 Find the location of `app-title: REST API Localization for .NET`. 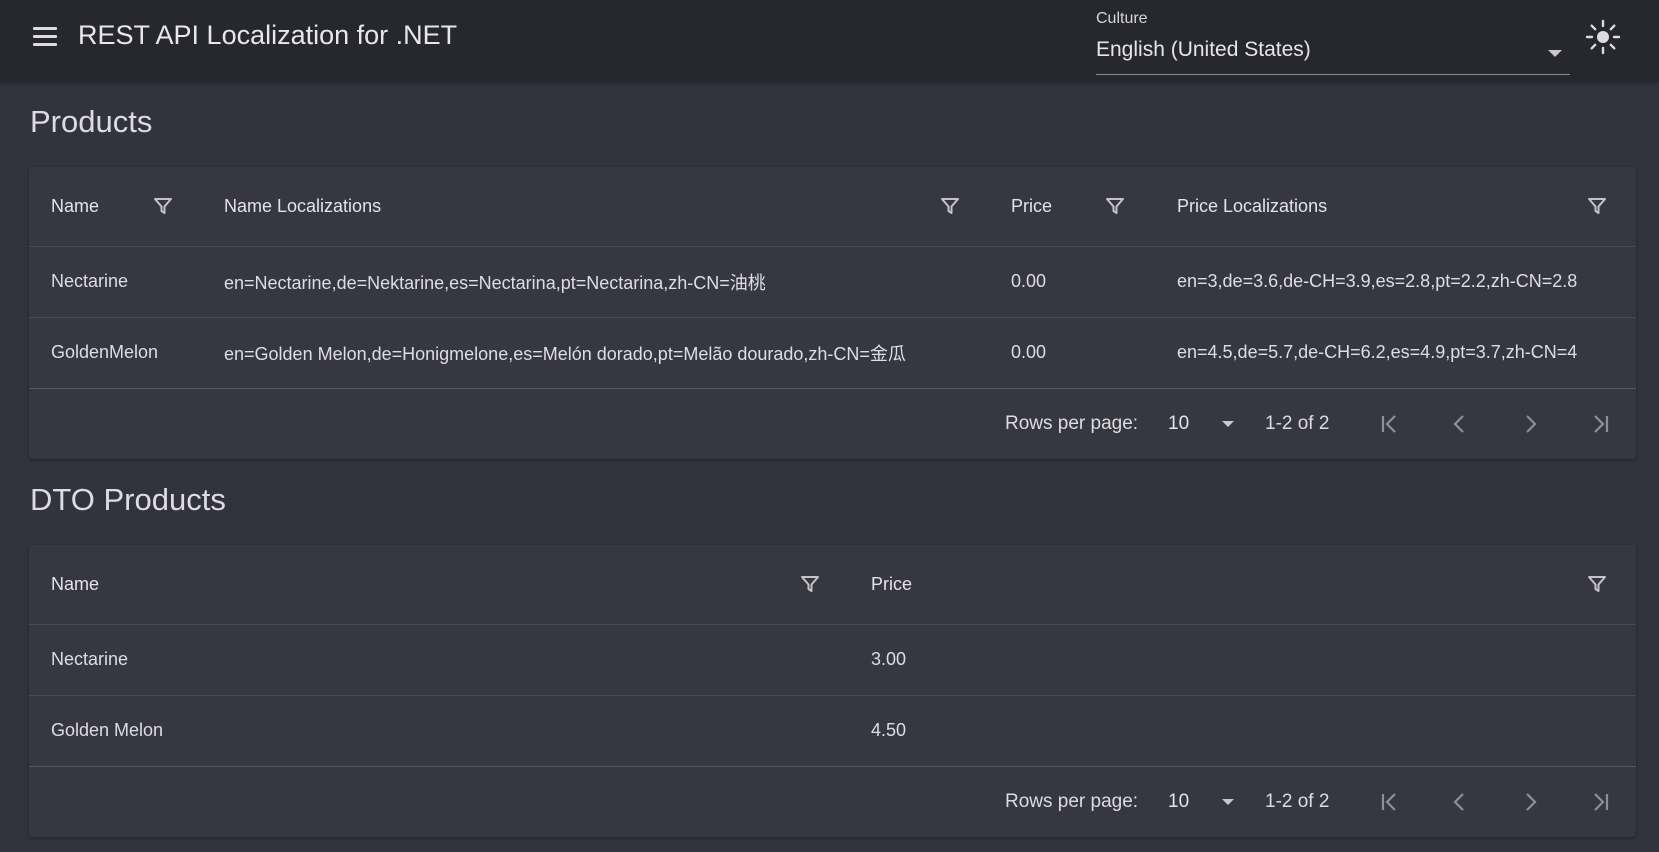

app-title: REST API Localization for .NET is located at coordinates (268, 35).